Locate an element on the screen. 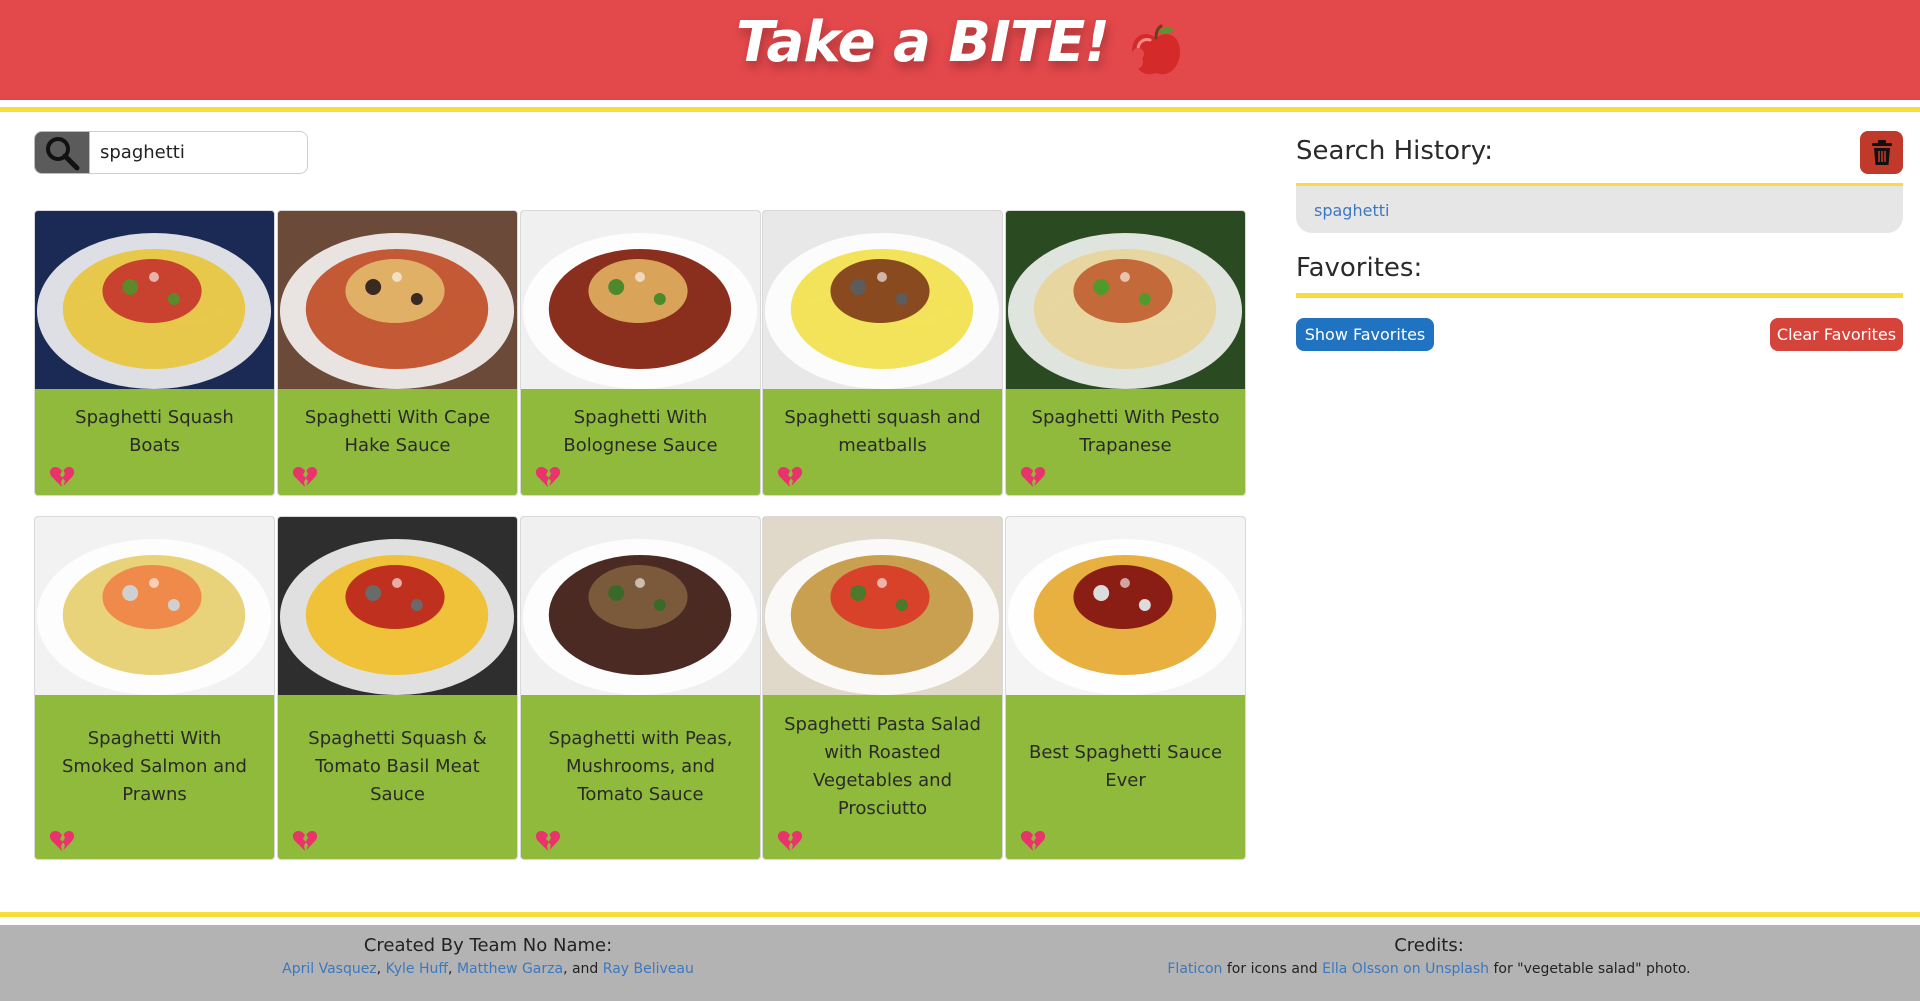 The image size is (1920, 1001). recipe-card-body: Spaghetti With Smoked Salmon and Prawns is located at coordinates (154, 777).